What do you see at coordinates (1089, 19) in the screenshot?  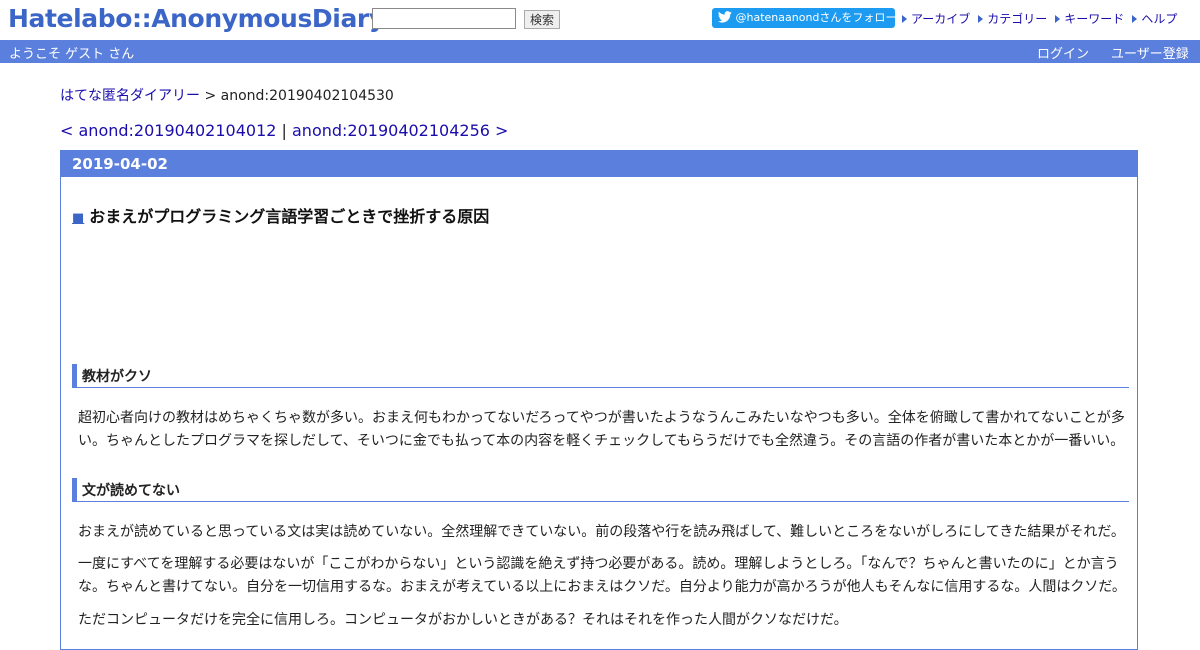 I see `nav-keyword-link: キーワード` at bounding box center [1089, 19].